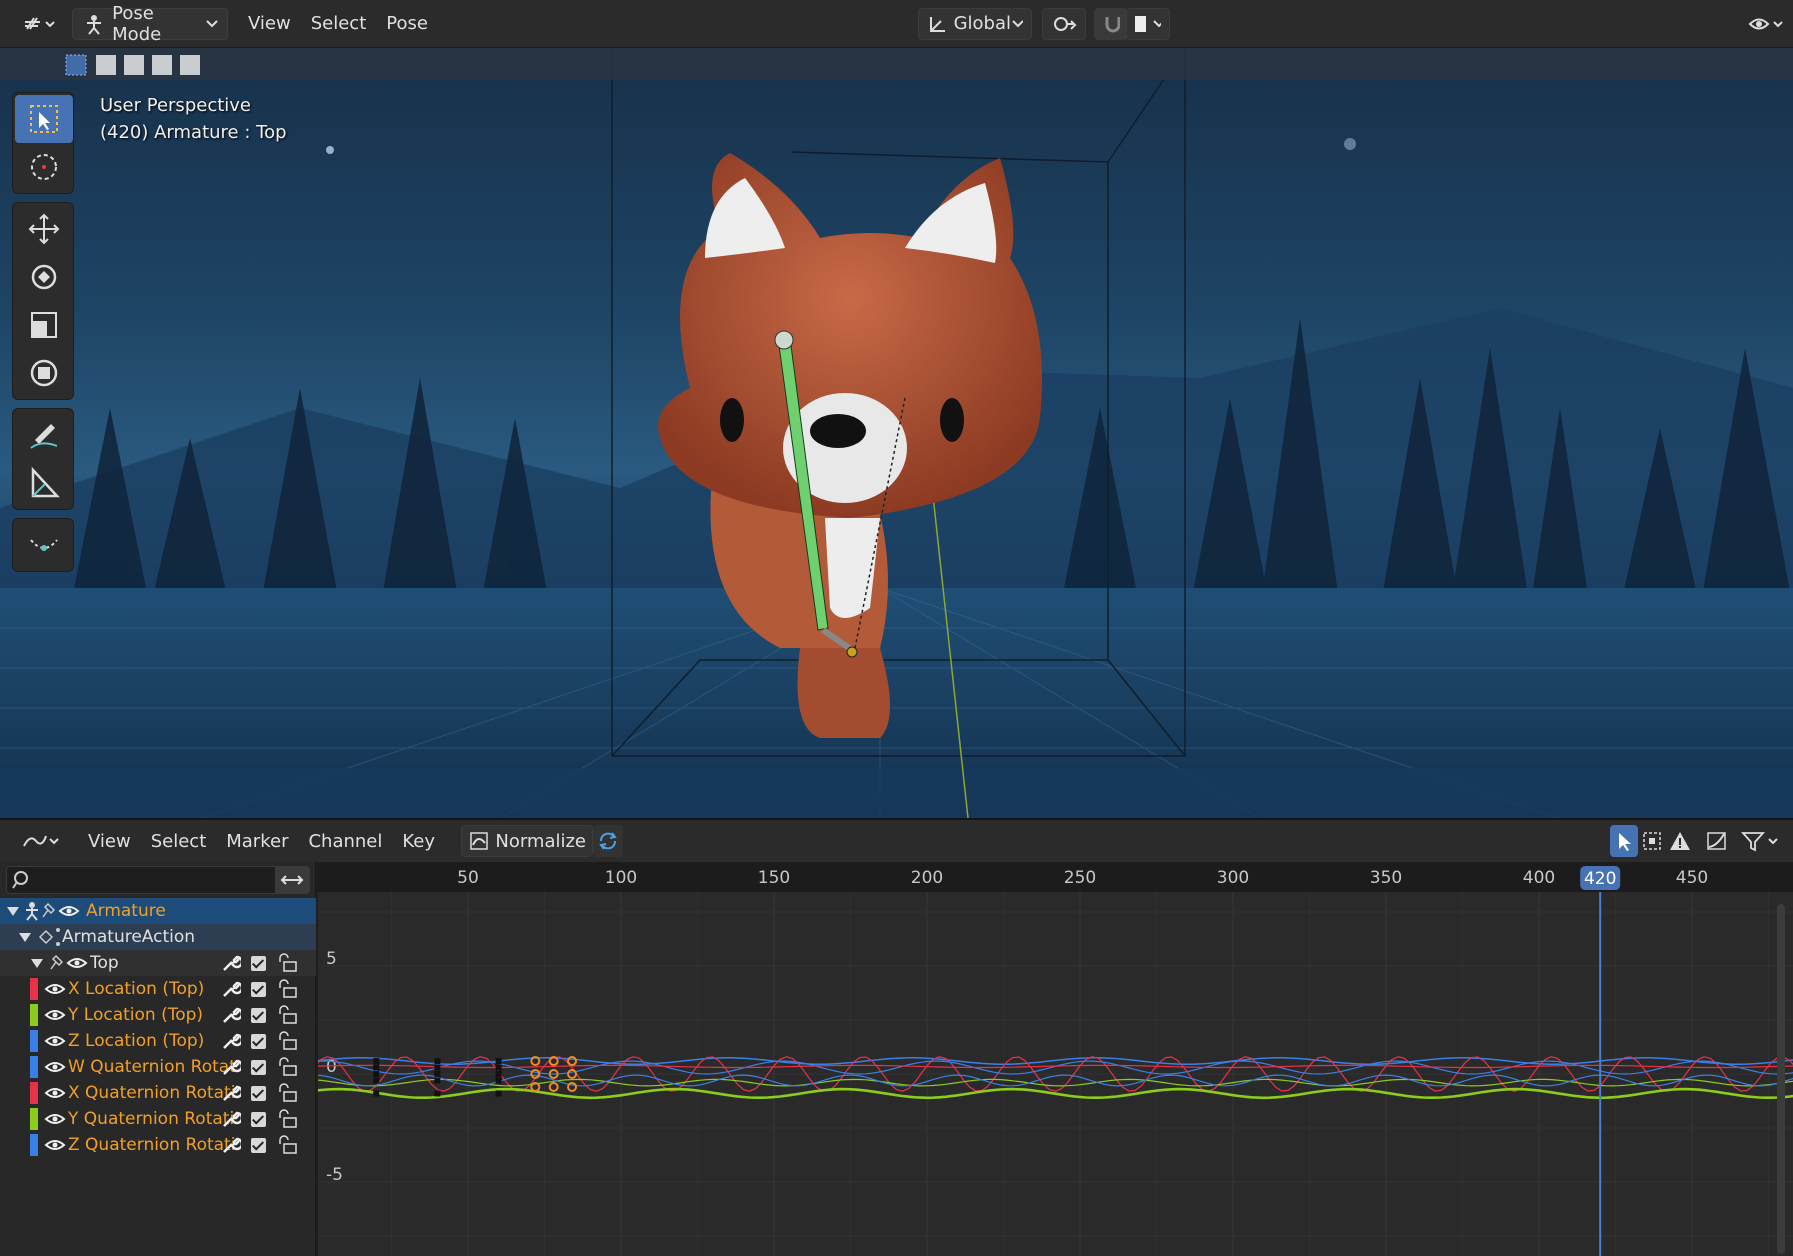 The image size is (1793, 1256). Describe the element at coordinates (158, 1067) in the screenshot. I see `channel-row: W Quaternion Rotat` at that location.